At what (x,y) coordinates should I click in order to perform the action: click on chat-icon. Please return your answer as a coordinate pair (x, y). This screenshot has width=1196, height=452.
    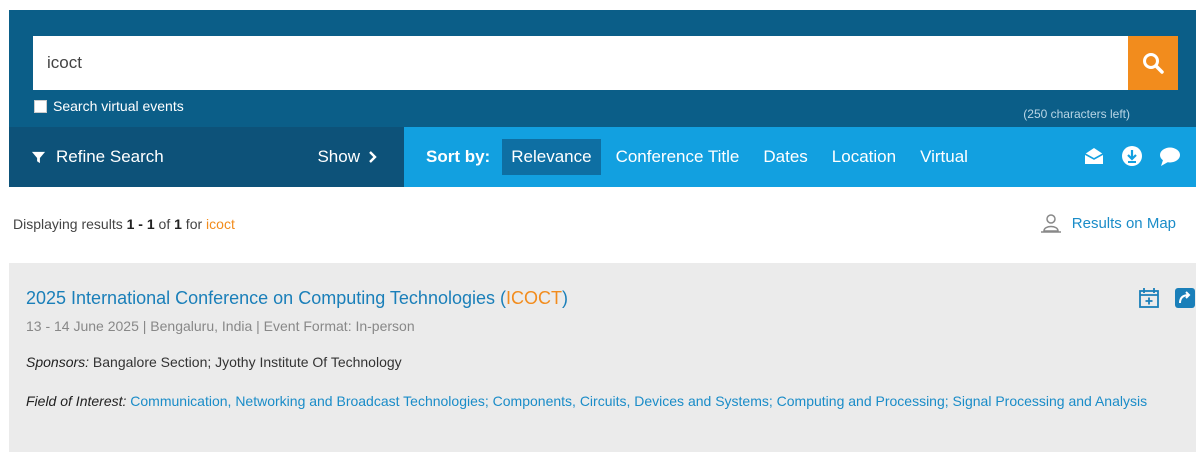
    Looking at the image, I should click on (1170, 156).